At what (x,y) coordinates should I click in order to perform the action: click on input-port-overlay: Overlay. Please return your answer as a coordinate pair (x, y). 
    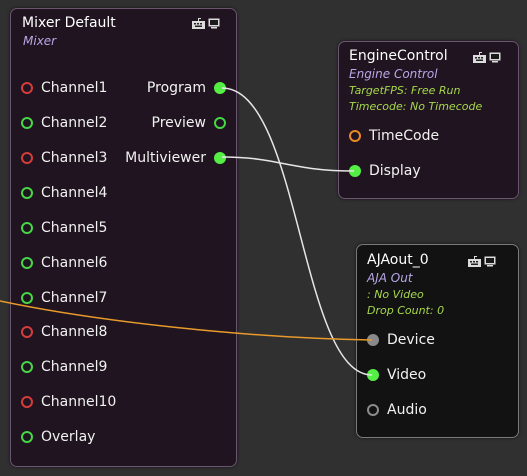
    Looking at the image, I should click on (58, 437).